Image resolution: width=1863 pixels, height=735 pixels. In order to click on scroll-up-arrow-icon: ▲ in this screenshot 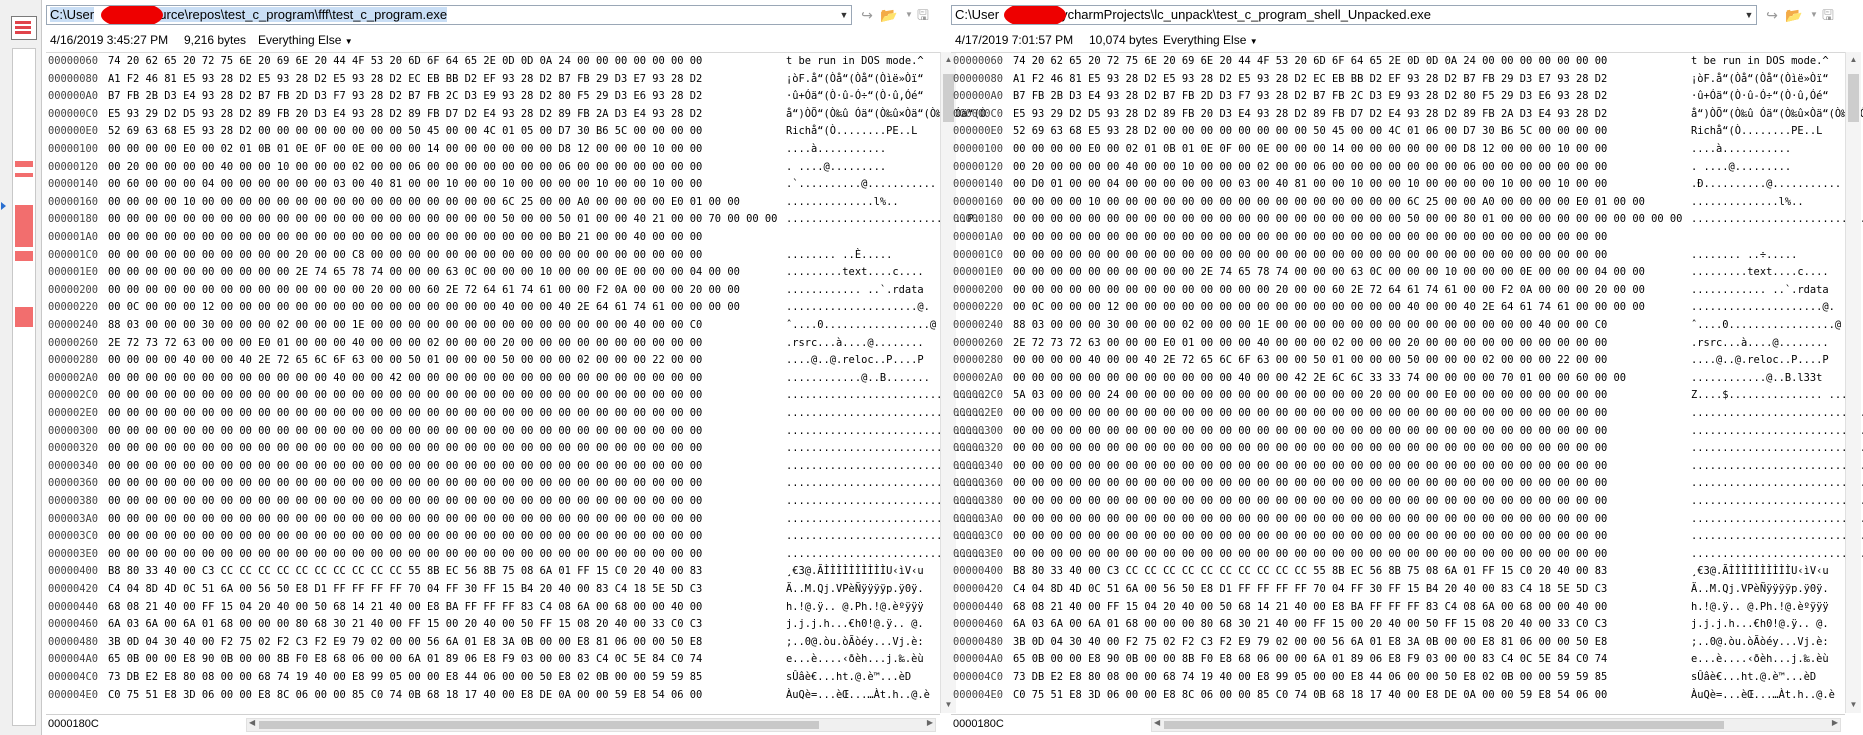, I will do `click(1853, 60)`.